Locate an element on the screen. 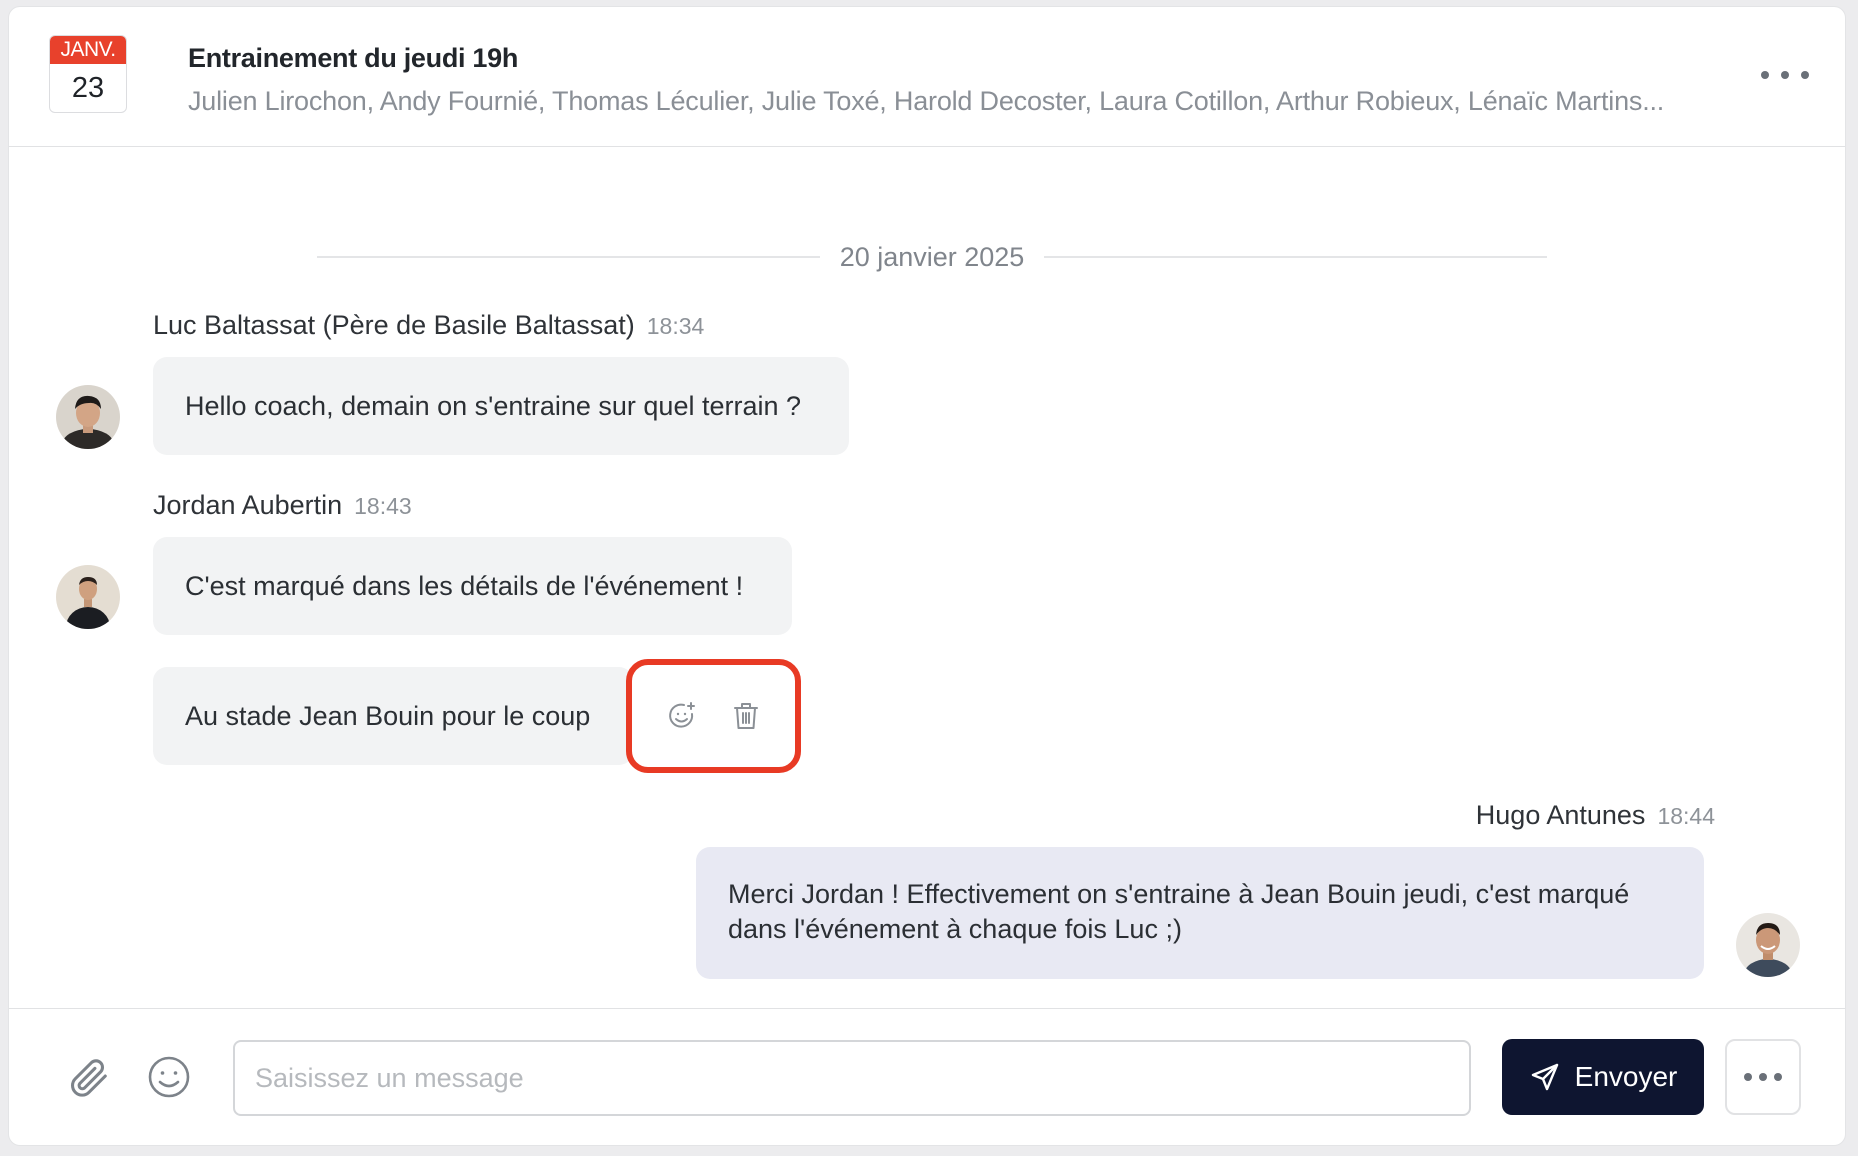 The image size is (1858, 1156). calendar-day: 23 is located at coordinates (88, 88).